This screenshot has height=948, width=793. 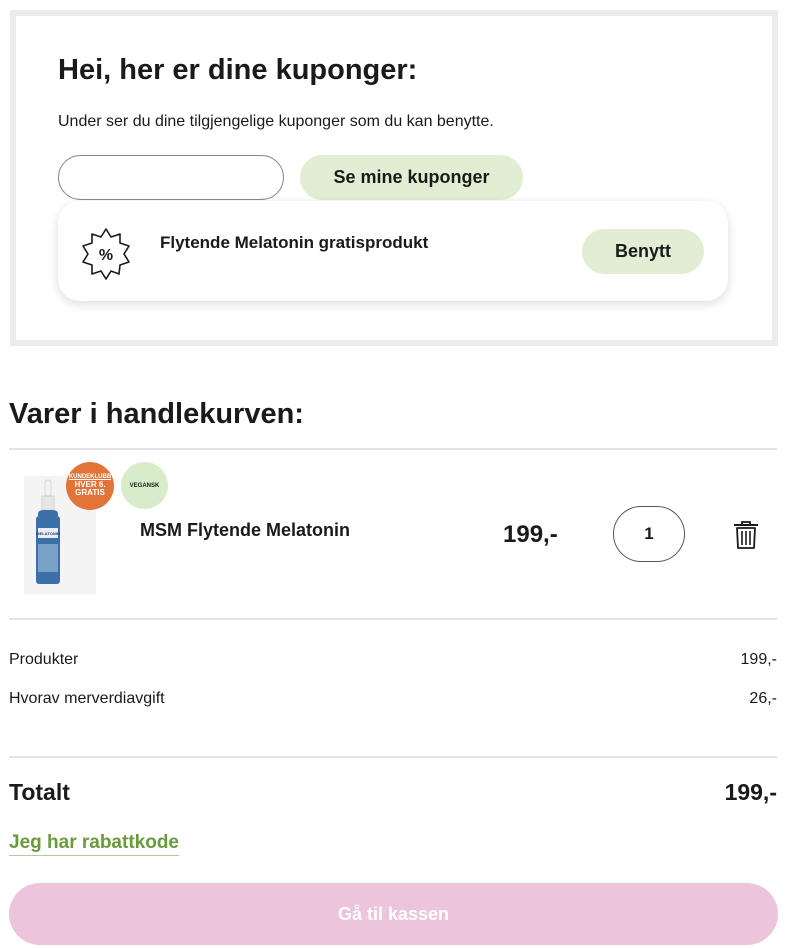 I want to click on total-label: Totalt, so click(x=39, y=792).